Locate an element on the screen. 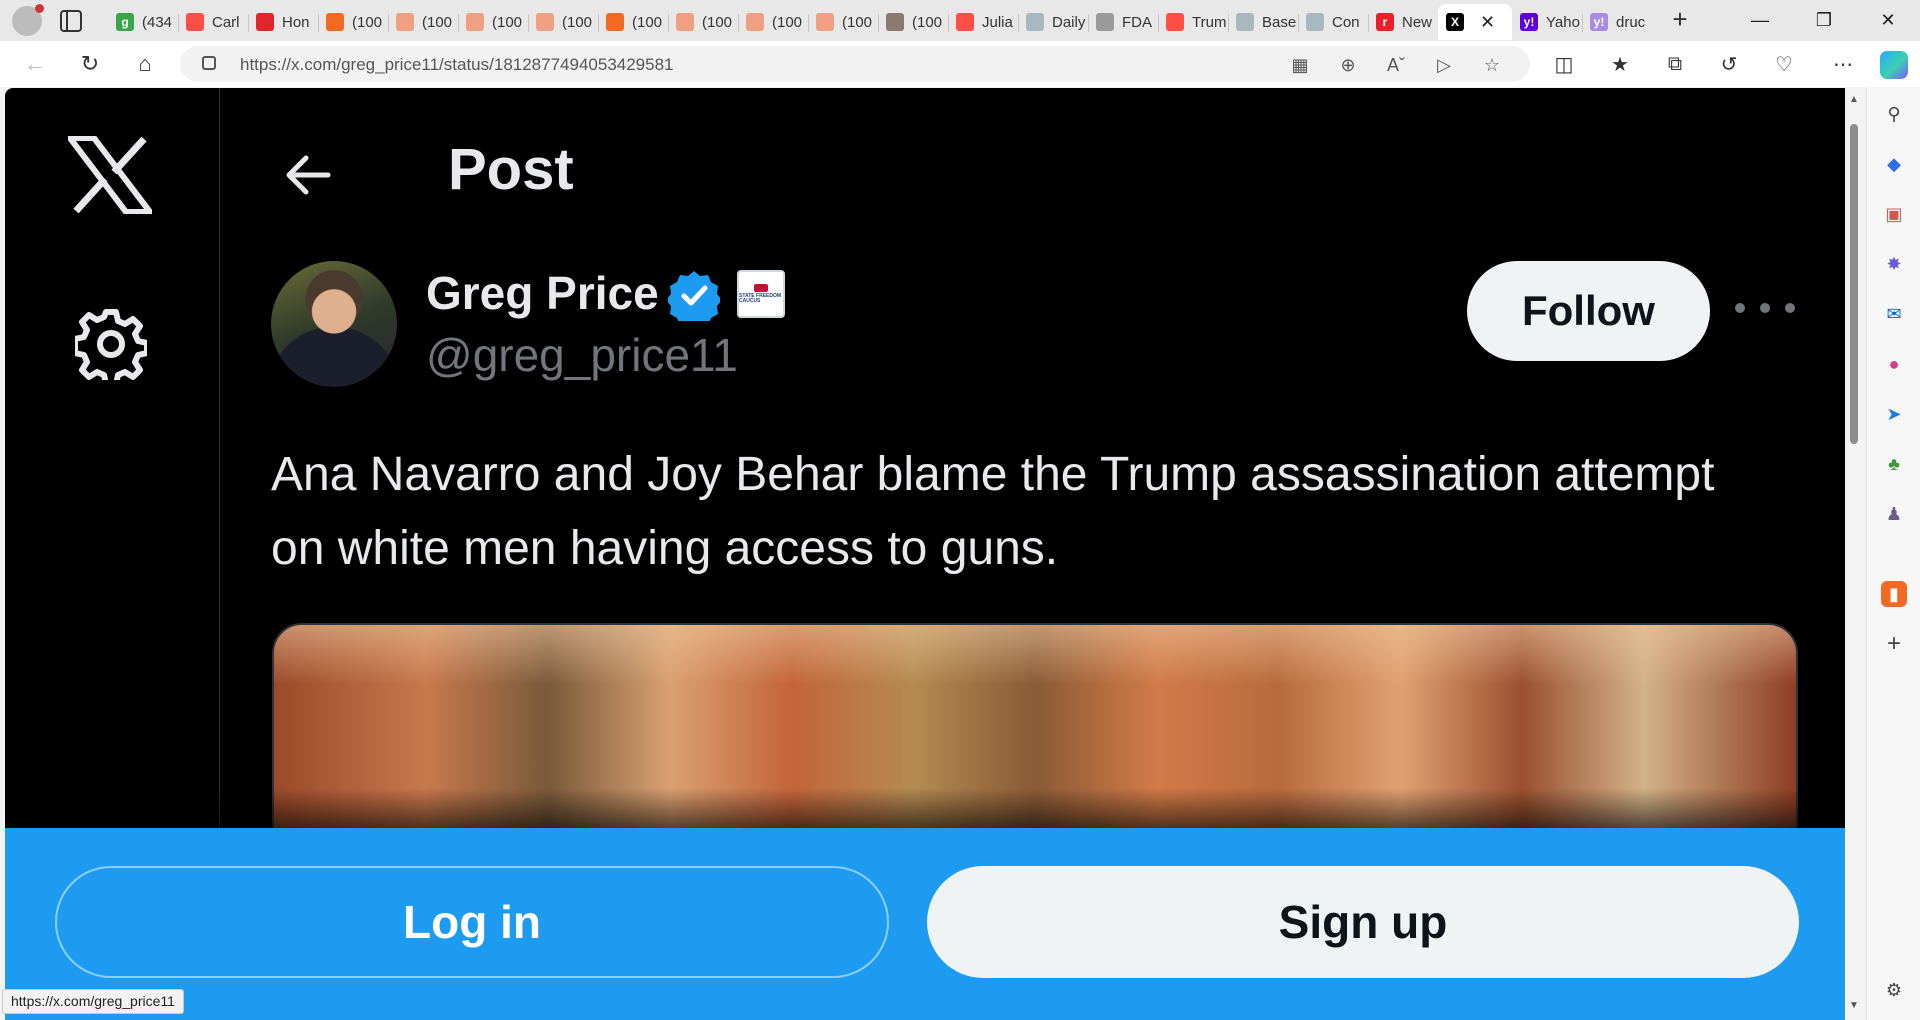 Image resolution: width=1920 pixels, height=1020 pixels. affiliation-badge: STATE FREEDOM CAUCUS is located at coordinates (761, 294).